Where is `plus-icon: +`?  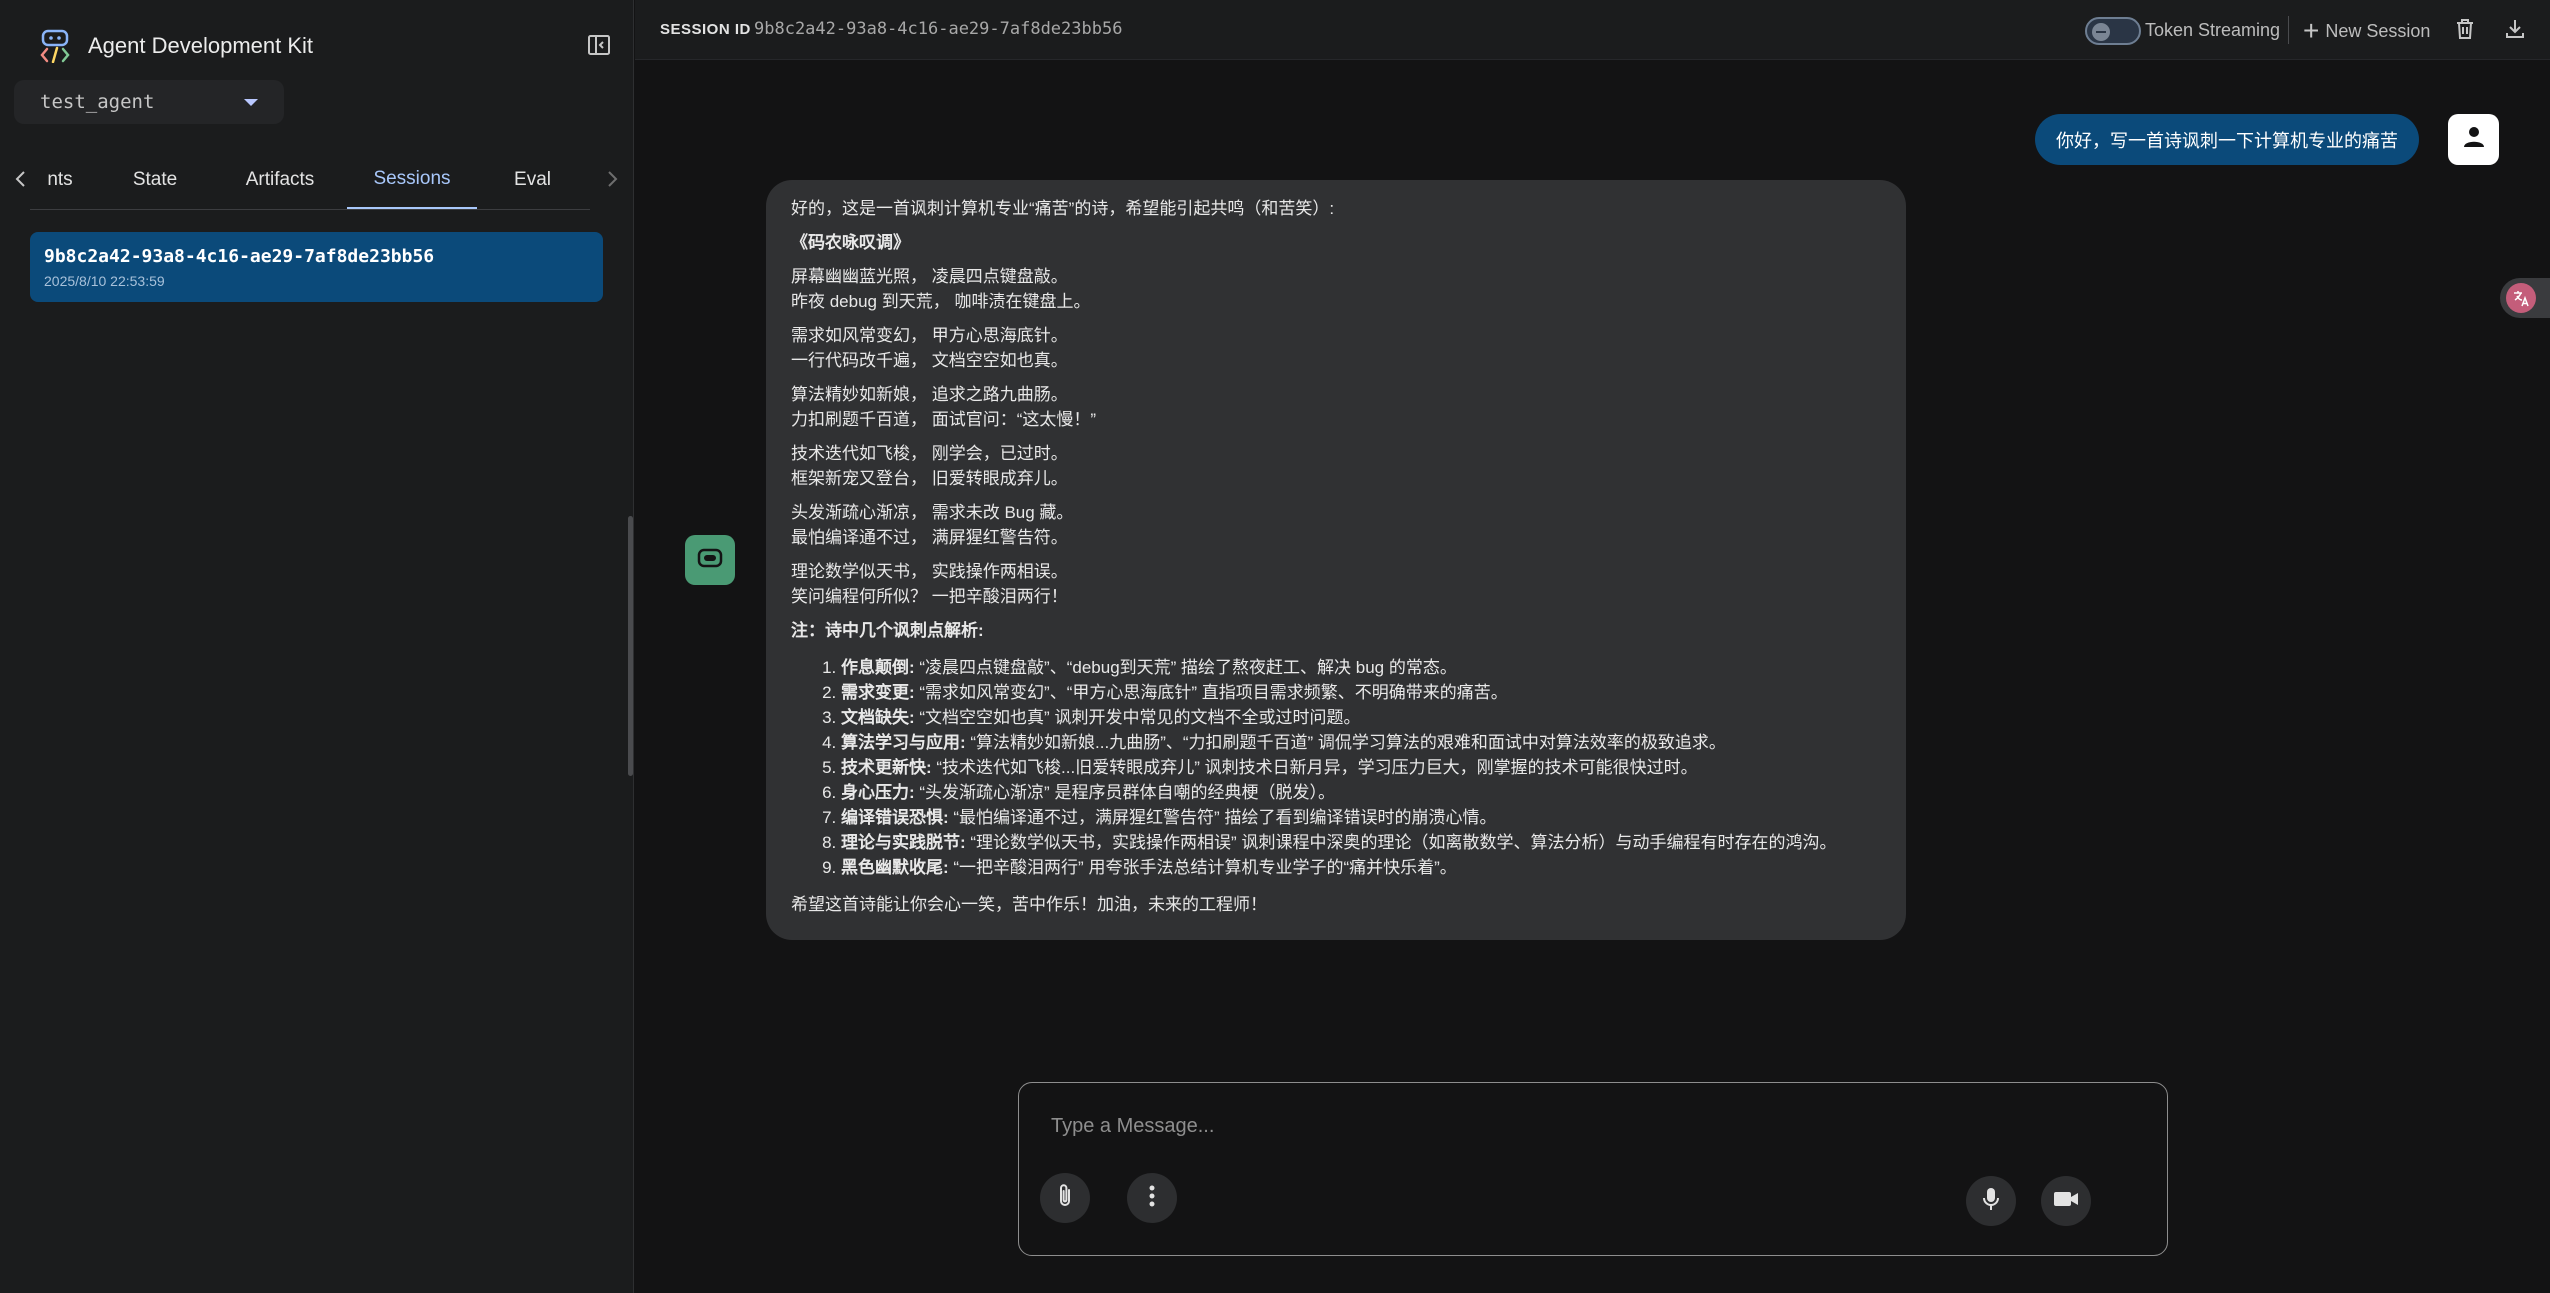
plus-icon: + is located at coordinates (2311, 30).